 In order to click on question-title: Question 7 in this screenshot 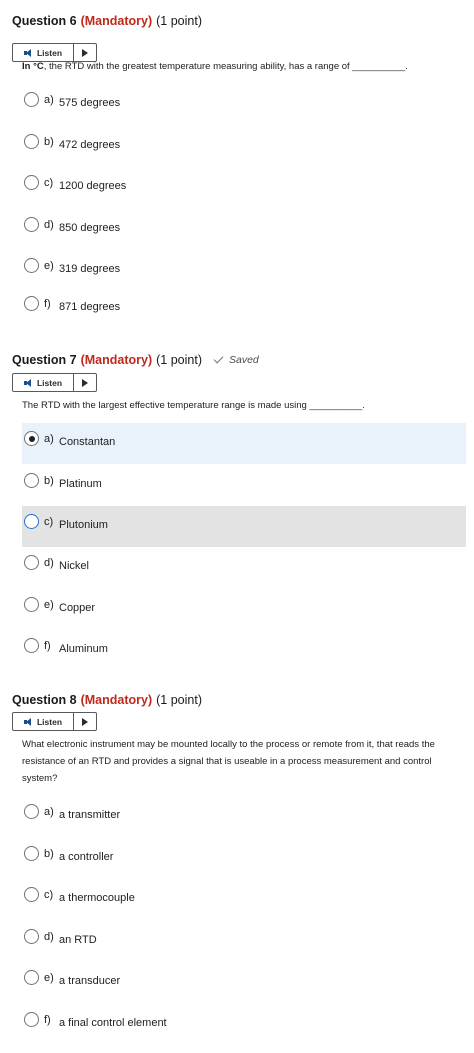, I will do `click(44, 360)`.